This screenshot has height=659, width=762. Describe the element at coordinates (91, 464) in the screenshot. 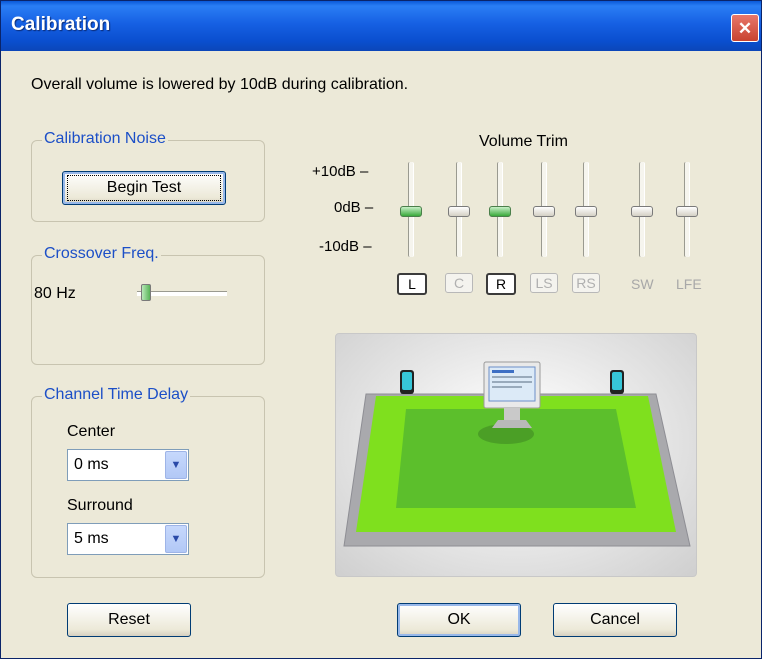

I see `center-delay-value: 0 ms` at that location.